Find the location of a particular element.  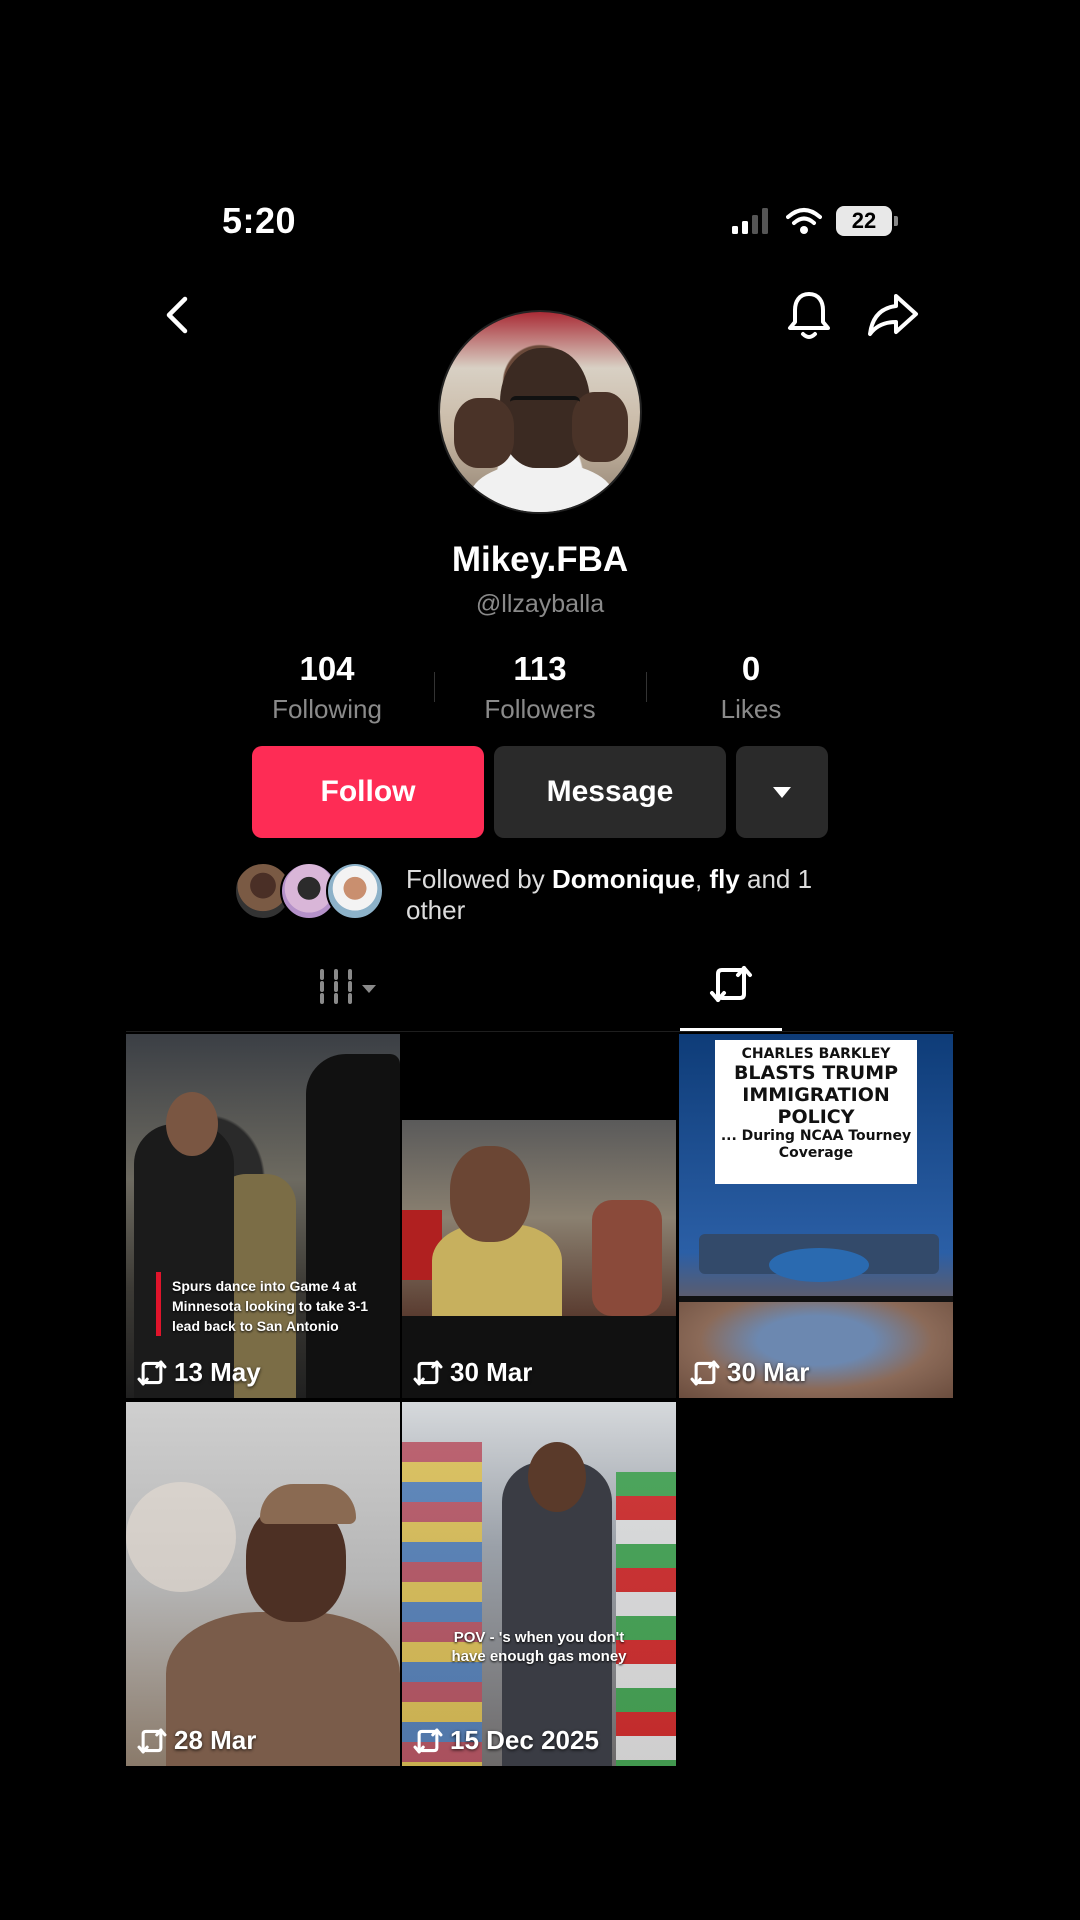

repost-date: 13 May is located at coordinates (198, 1372).